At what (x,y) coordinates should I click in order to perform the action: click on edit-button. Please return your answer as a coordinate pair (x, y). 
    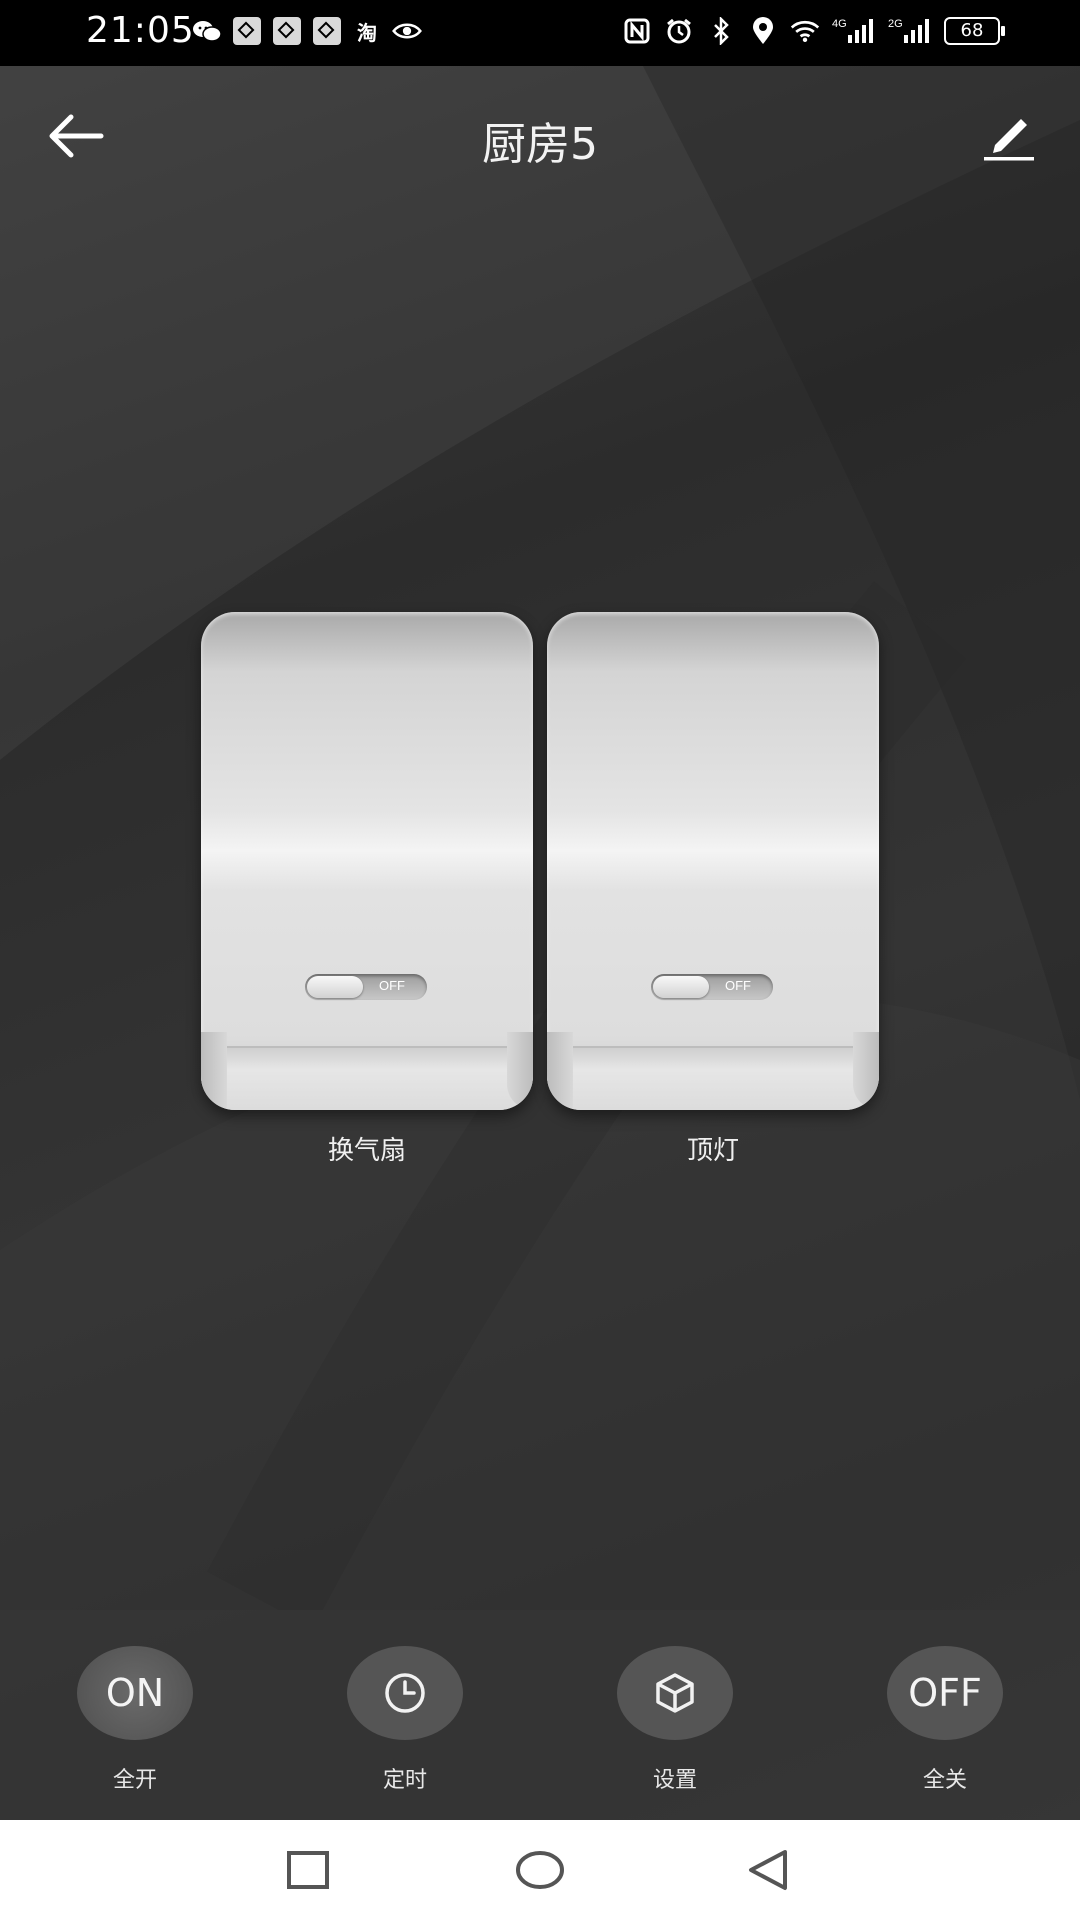
    Looking at the image, I should click on (1009, 136).